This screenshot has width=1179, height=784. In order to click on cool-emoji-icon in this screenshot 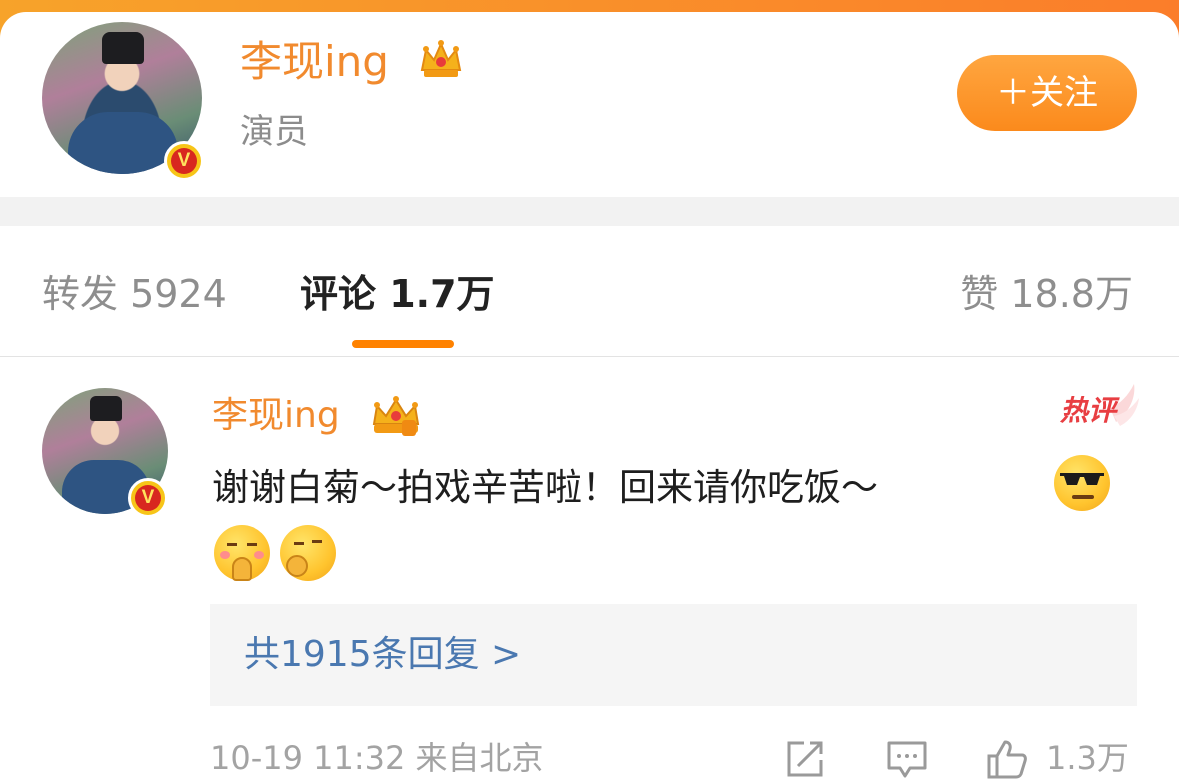, I will do `click(1082, 483)`.